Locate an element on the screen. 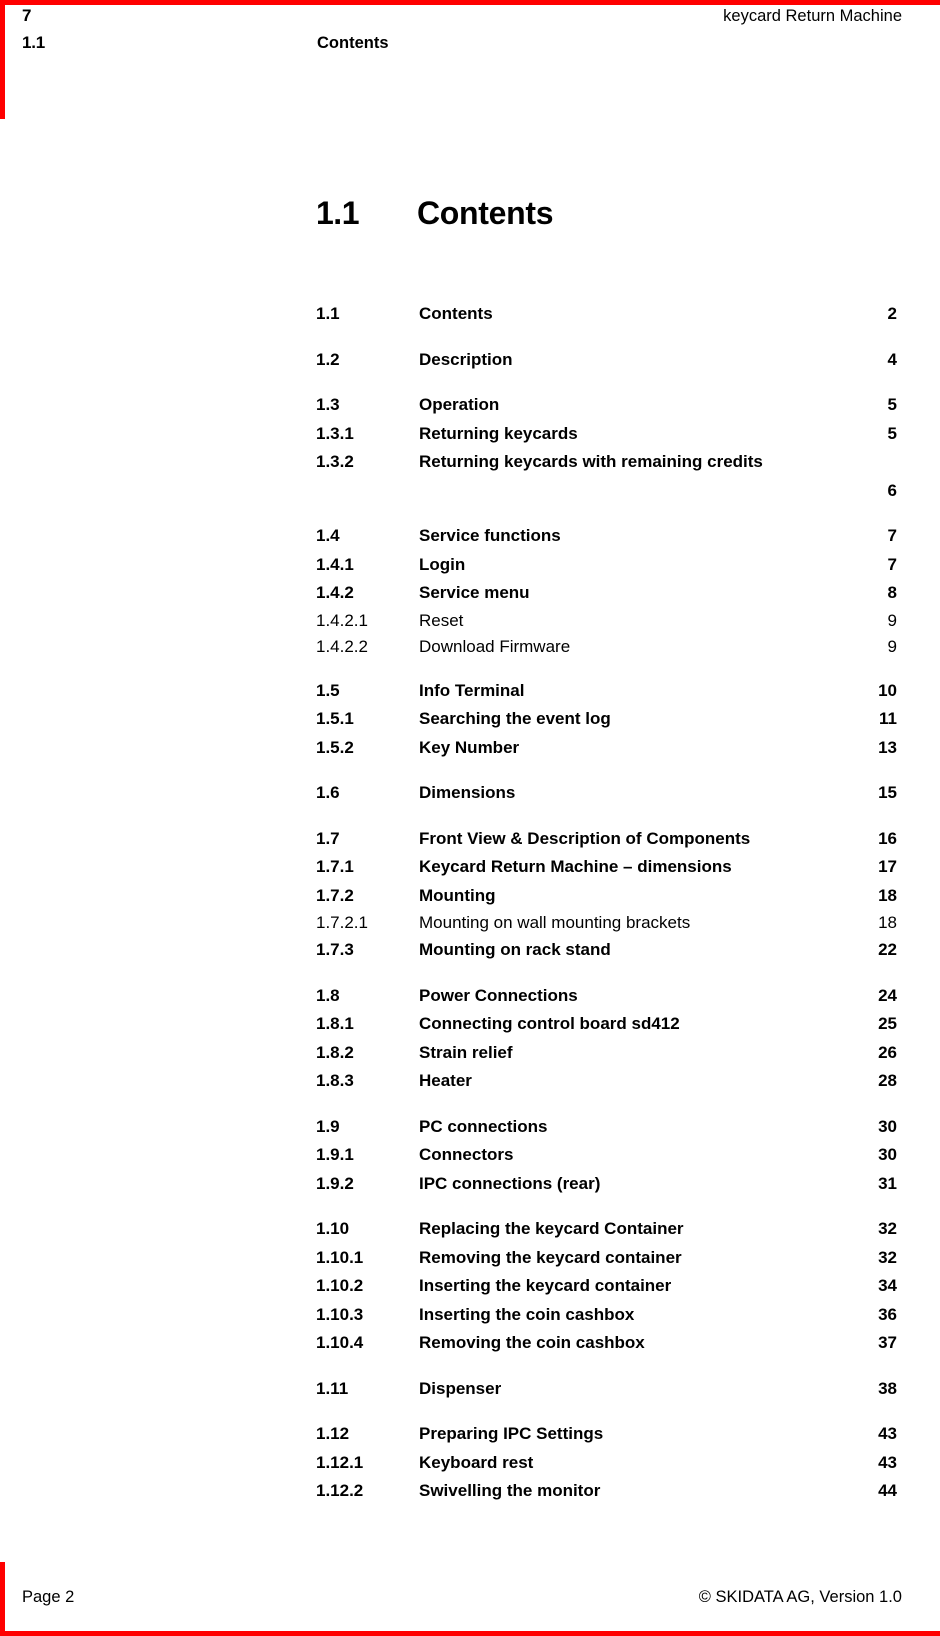 The height and width of the screenshot is (1636, 940). footer-copyright: © SKIDATA AG, Version 1.0 is located at coordinates (800, 1597).